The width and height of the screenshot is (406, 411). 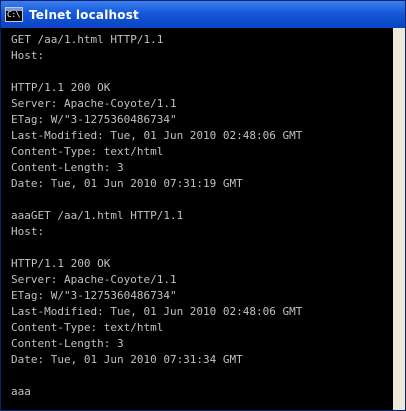 I want to click on console-line: Date: Tue, 01 Jun 2010 07:31:34 GMT, so click(x=127, y=359).